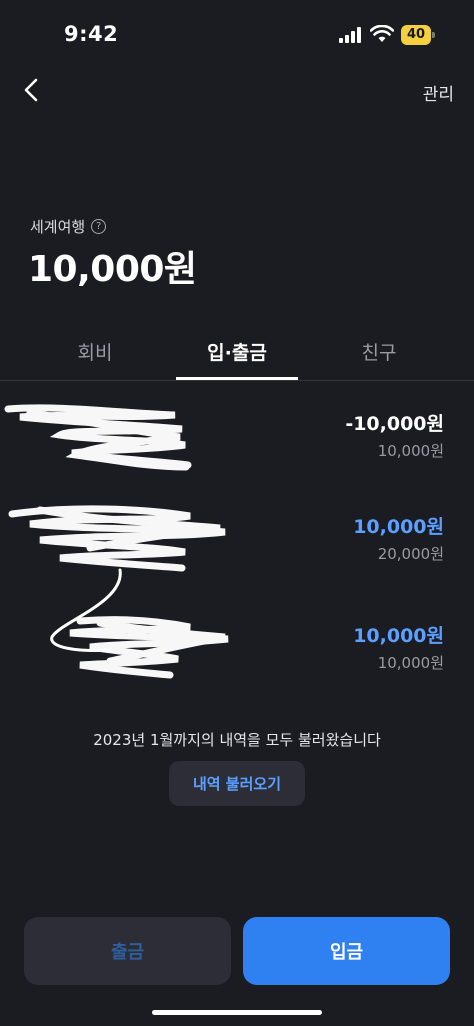 The image size is (474, 1026). What do you see at coordinates (127, 951) in the screenshot?
I see `withdraw-button: 출금` at bounding box center [127, 951].